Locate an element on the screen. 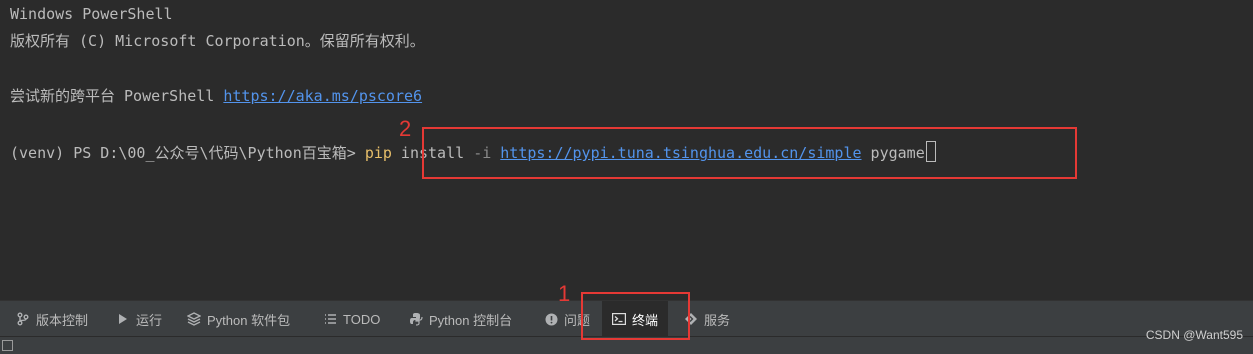 This screenshot has width=1253, height=354. tab-todo: TODO is located at coordinates (351, 319).